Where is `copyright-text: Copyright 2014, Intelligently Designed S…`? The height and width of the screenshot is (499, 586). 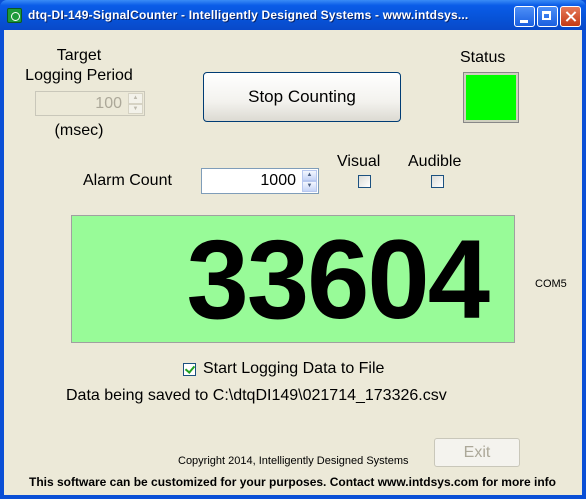 copyright-text: Copyright 2014, Intelligently Designed S… is located at coordinates (293, 461).